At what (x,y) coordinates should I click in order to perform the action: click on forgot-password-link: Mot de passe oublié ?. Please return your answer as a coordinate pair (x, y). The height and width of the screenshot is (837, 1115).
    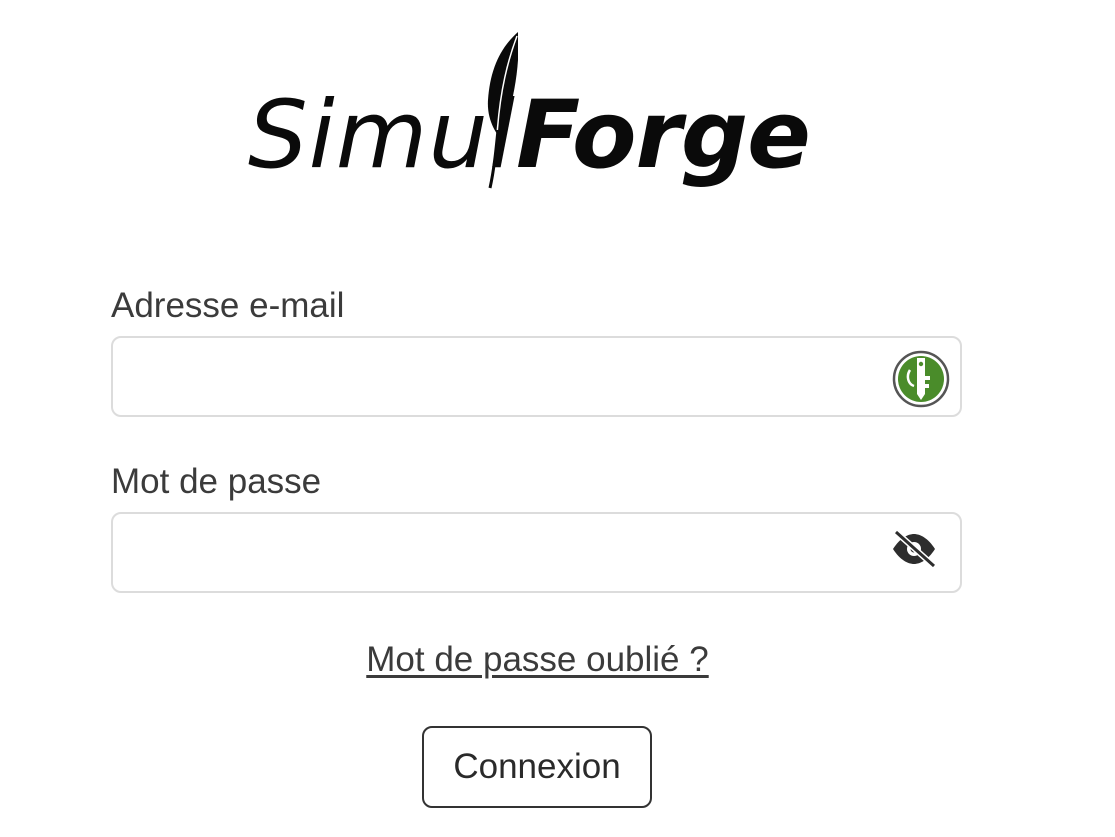
    Looking at the image, I should click on (537, 660).